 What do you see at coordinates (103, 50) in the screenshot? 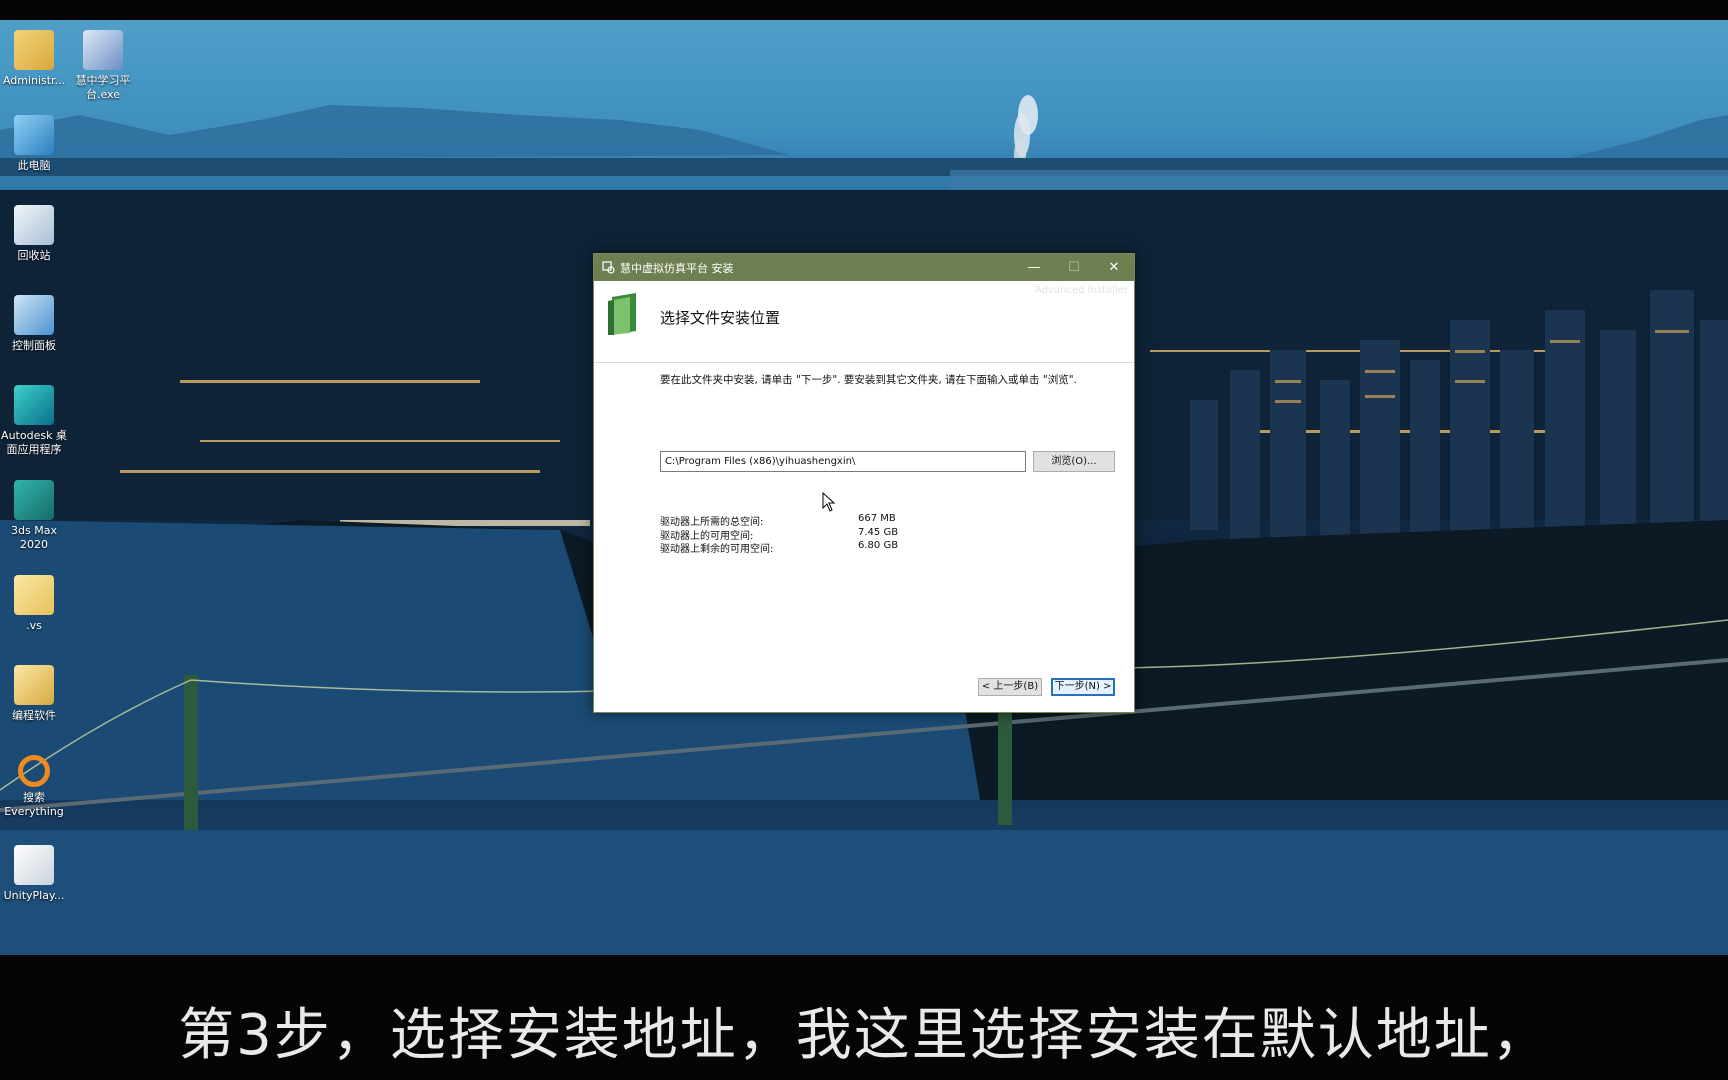
I see `app-shortcut-icon` at bounding box center [103, 50].